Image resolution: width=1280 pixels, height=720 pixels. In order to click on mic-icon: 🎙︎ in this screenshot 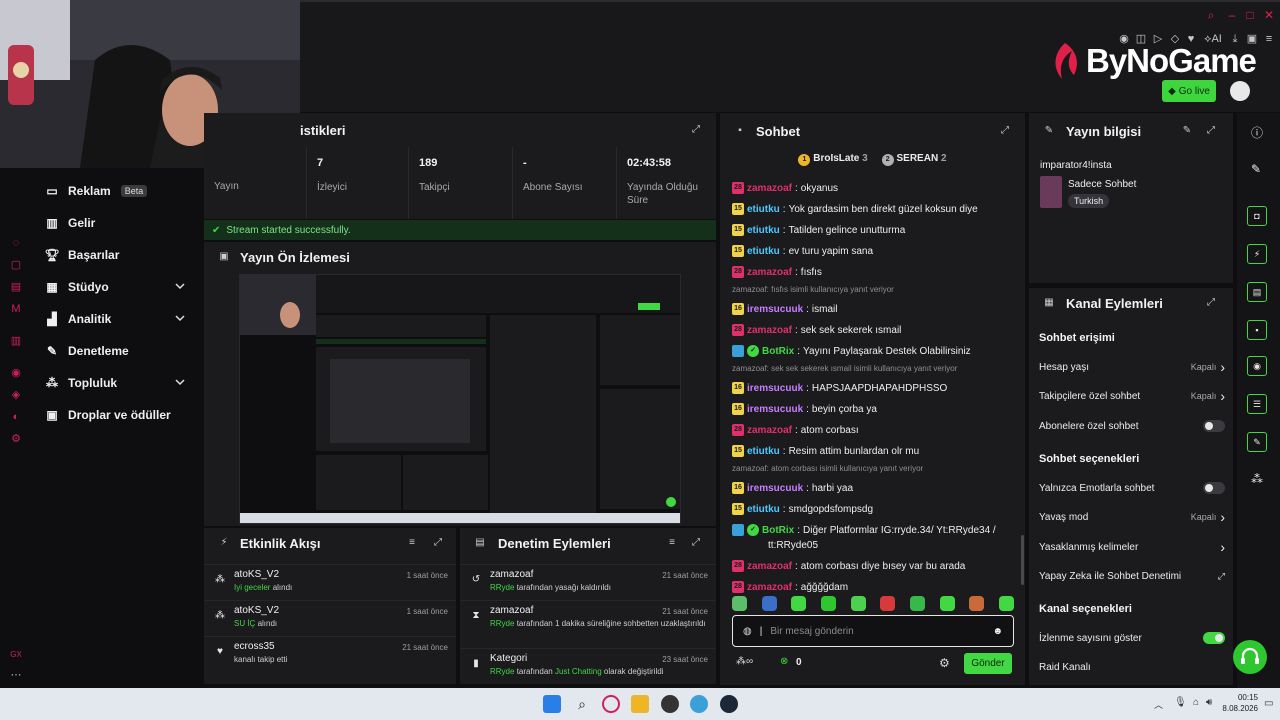, I will do `click(1180, 702)`.